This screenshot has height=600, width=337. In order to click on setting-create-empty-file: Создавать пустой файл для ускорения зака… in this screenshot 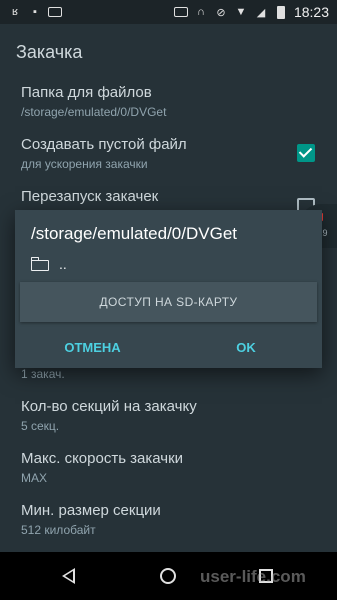, I will do `click(168, 154)`.